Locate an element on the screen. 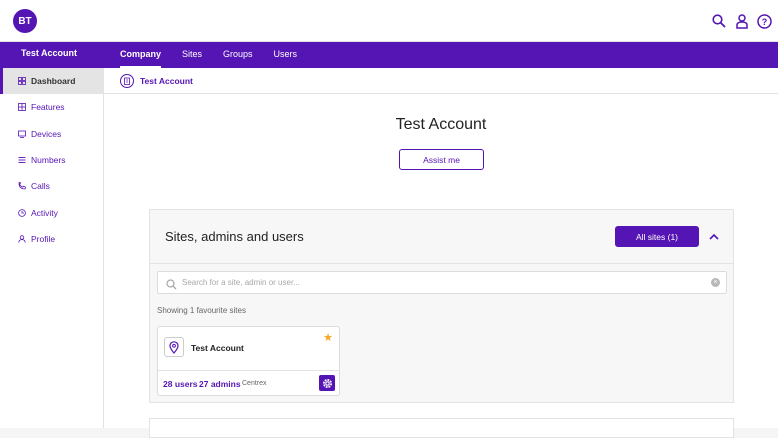  main-nav: Test Account Company Sites Groups Users is located at coordinates (389, 55).